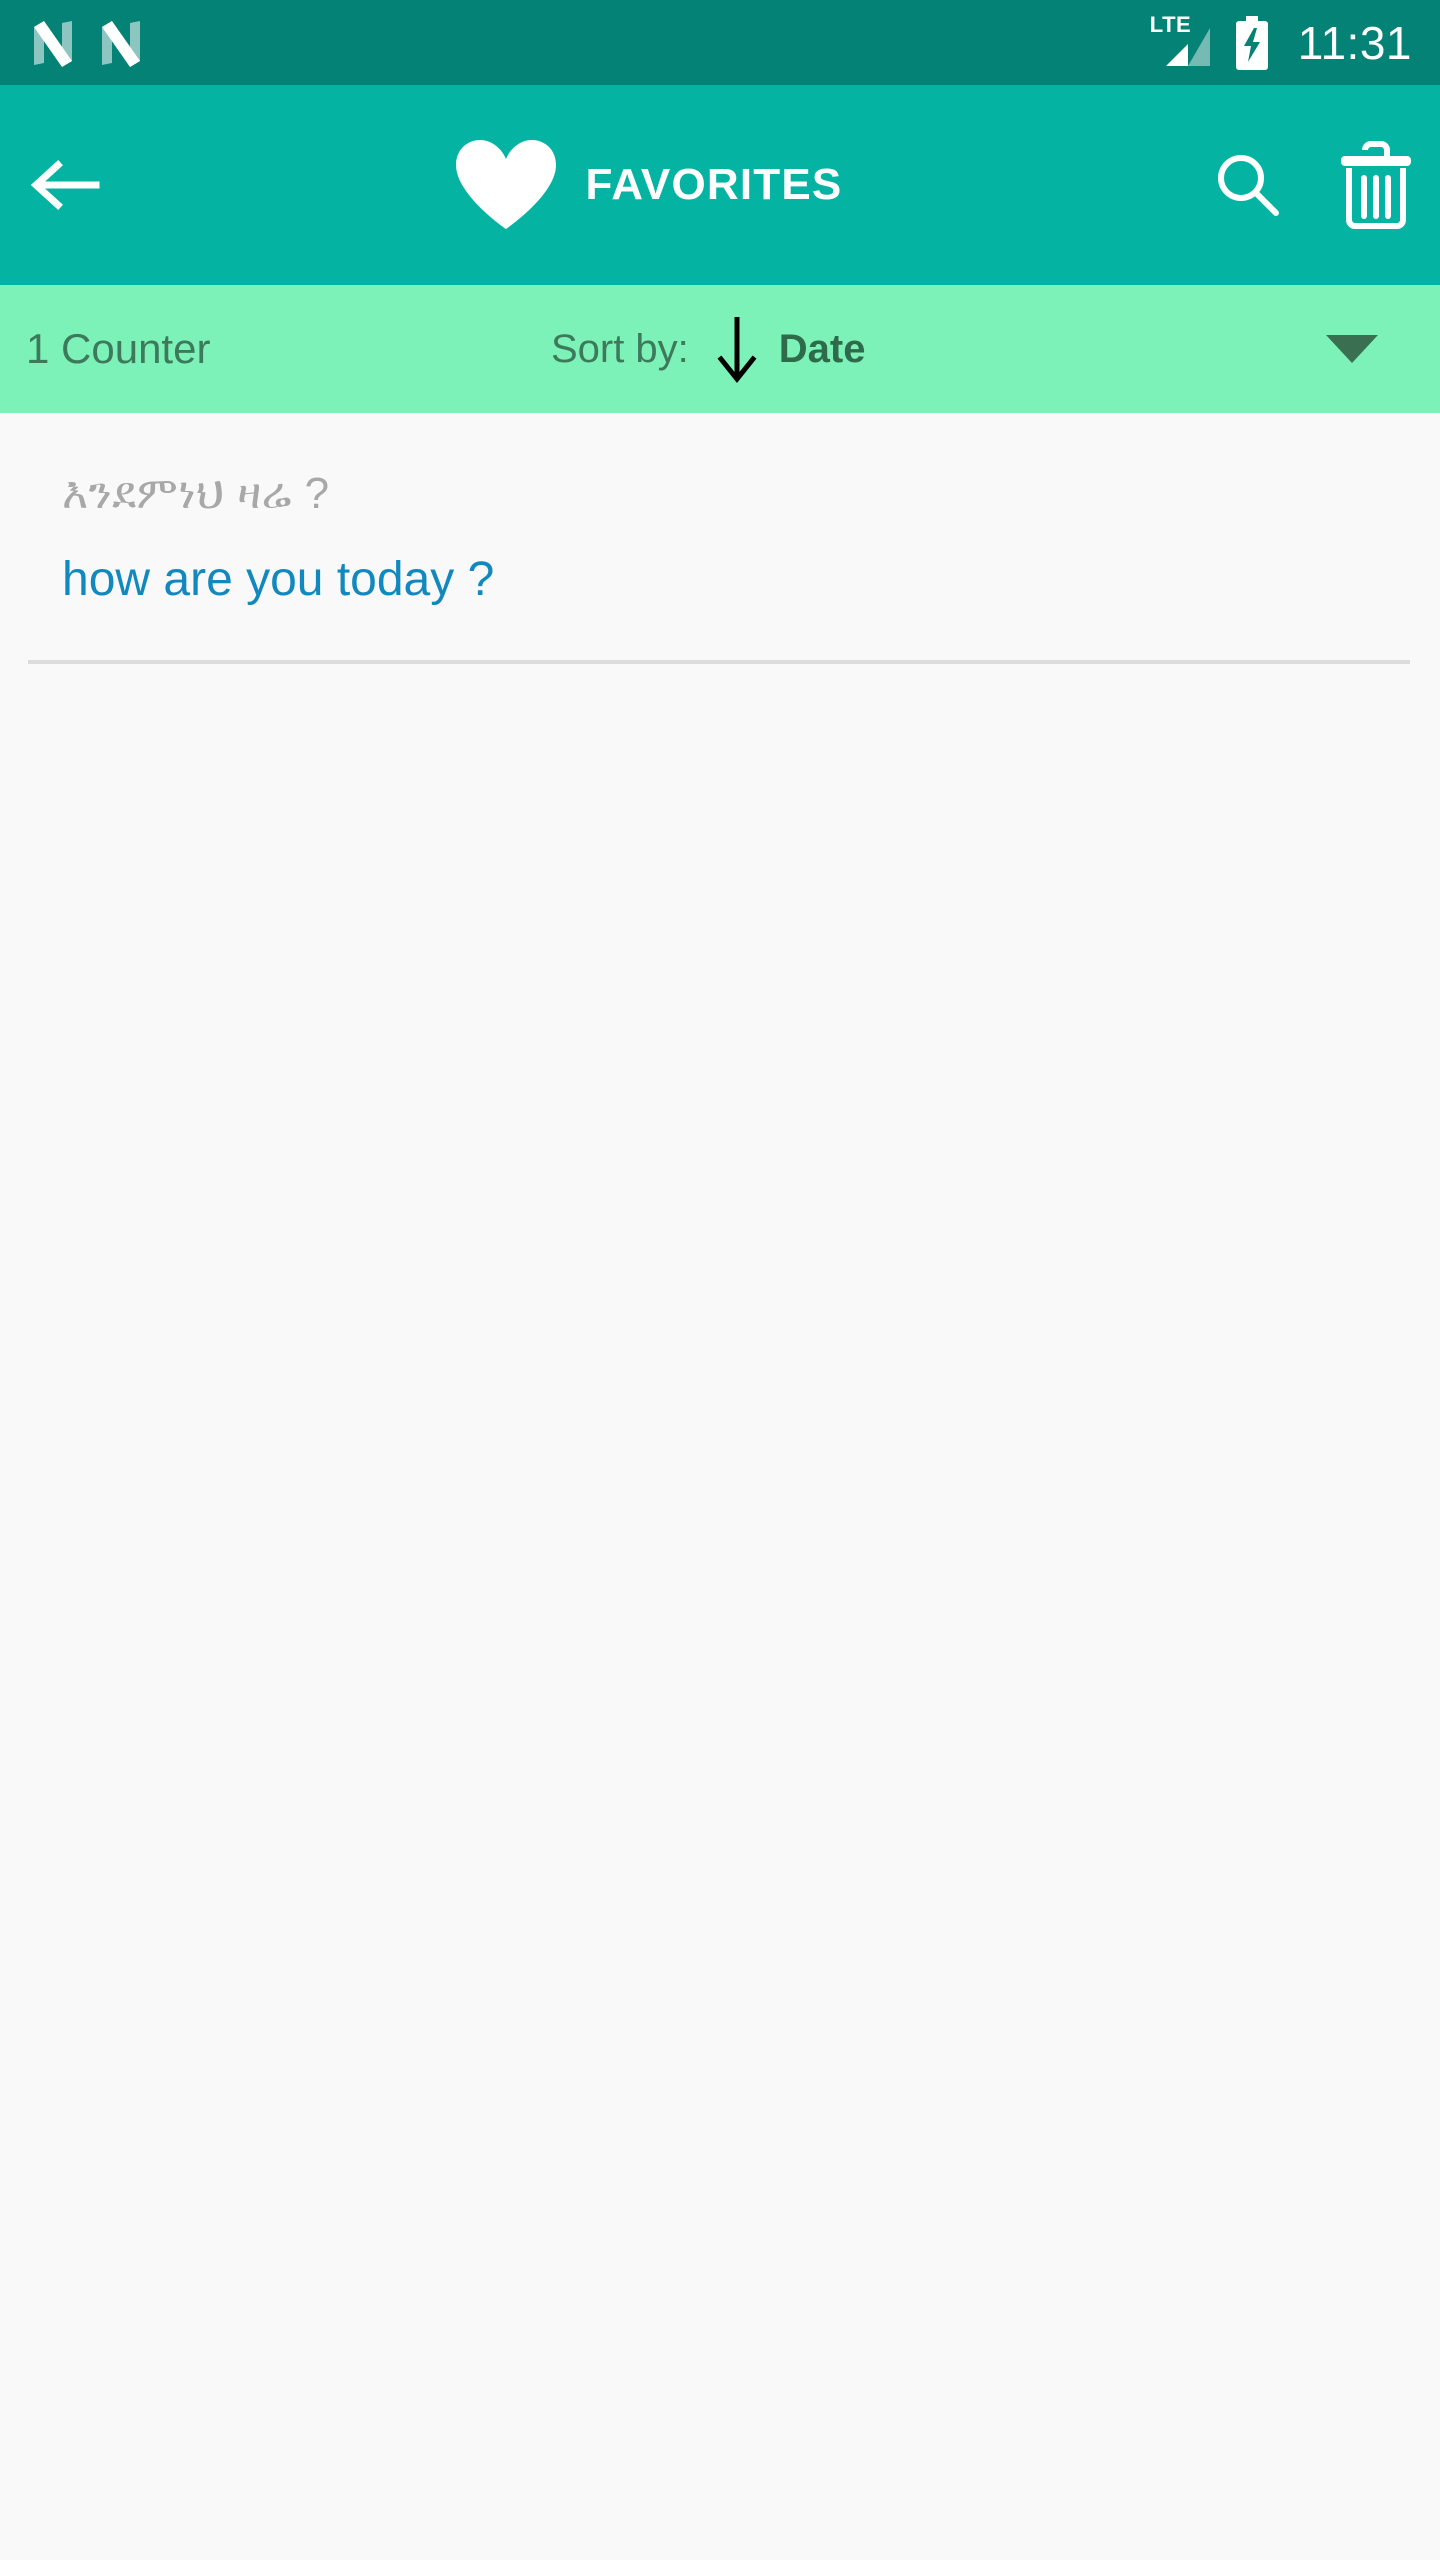 This screenshot has height=2560, width=1440. What do you see at coordinates (118, 348) in the screenshot?
I see `counter-label: 1 Counter` at bounding box center [118, 348].